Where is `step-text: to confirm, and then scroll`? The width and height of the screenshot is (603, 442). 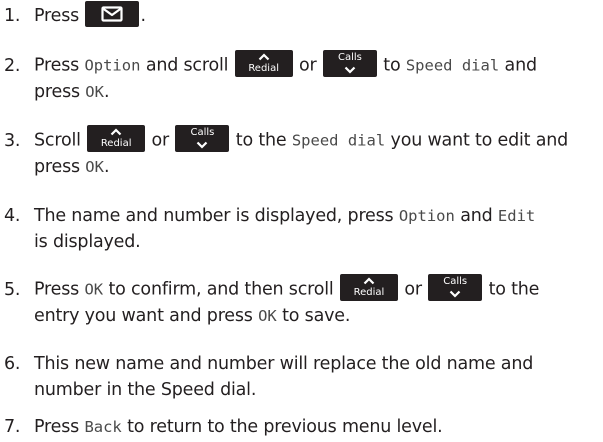
step-text: to confirm, and then scroll is located at coordinates (221, 289).